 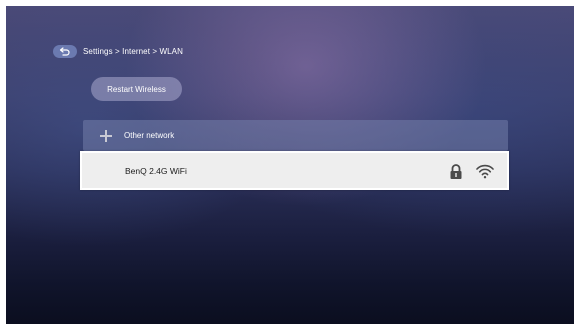 I want to click on lock-icon, so click(x=456, y=171).